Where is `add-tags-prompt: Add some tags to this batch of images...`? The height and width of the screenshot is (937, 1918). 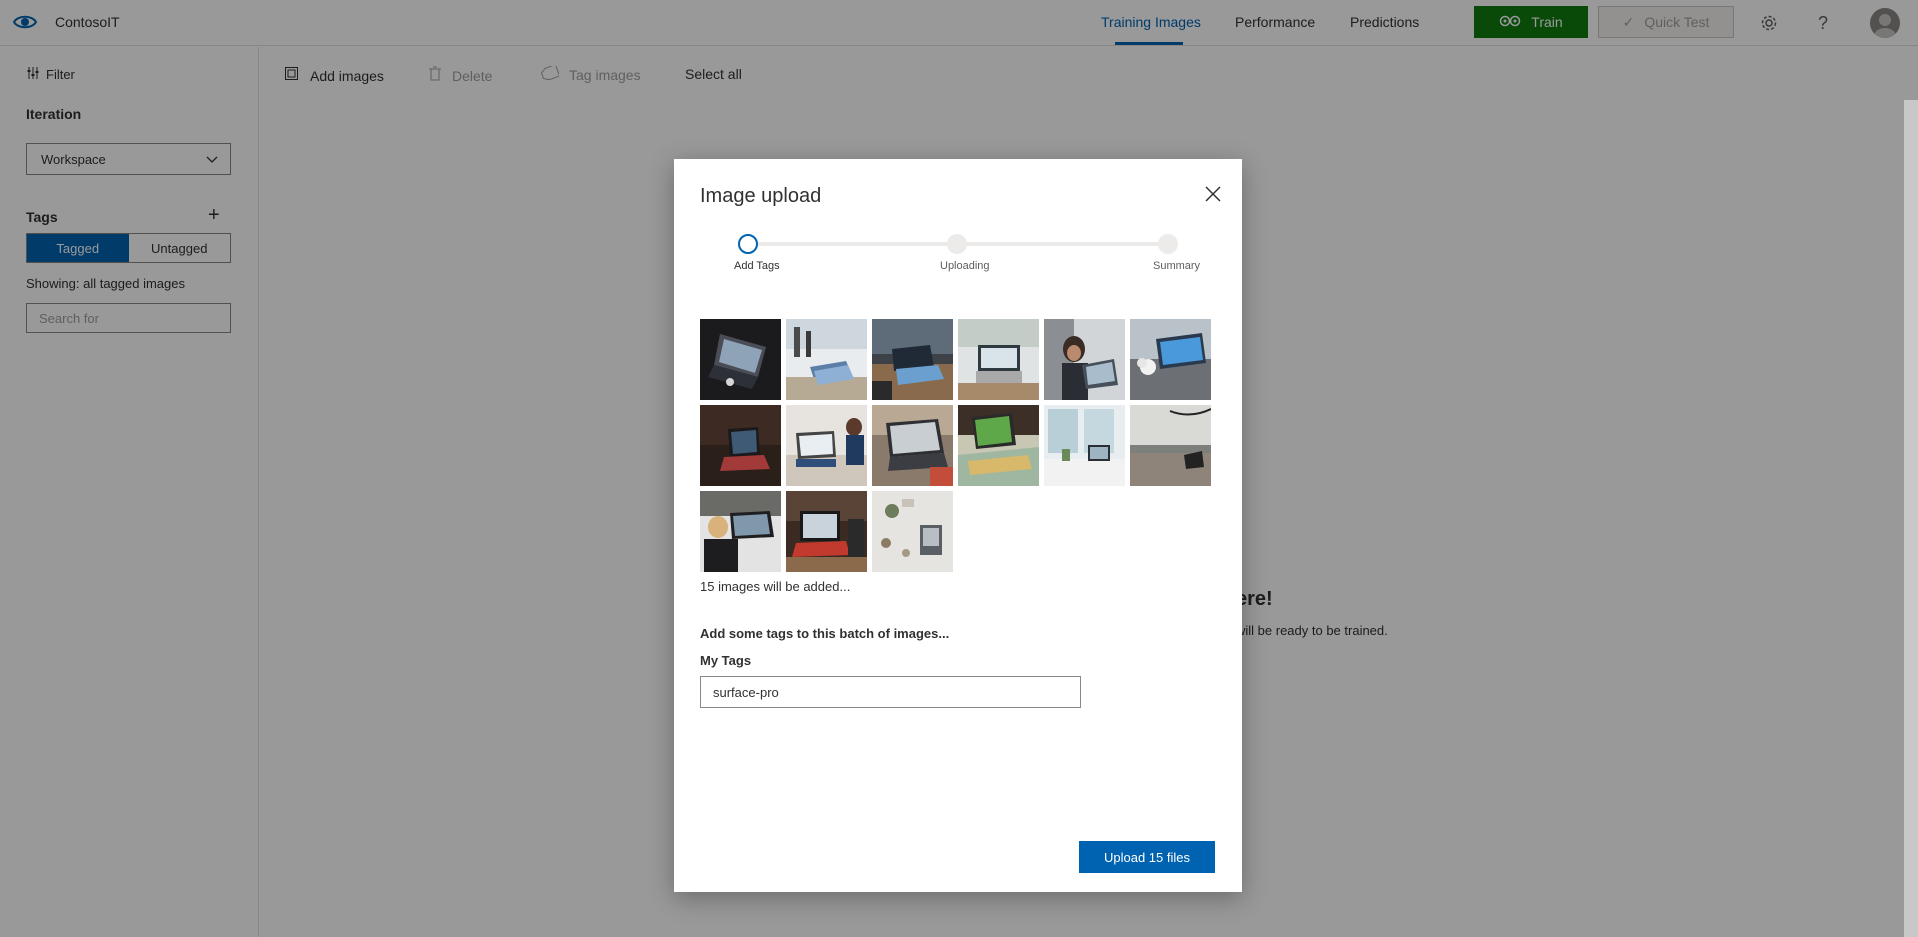 add-tags-prompt: Add some tags to this batch of images... is located at coordinates (825, 633).